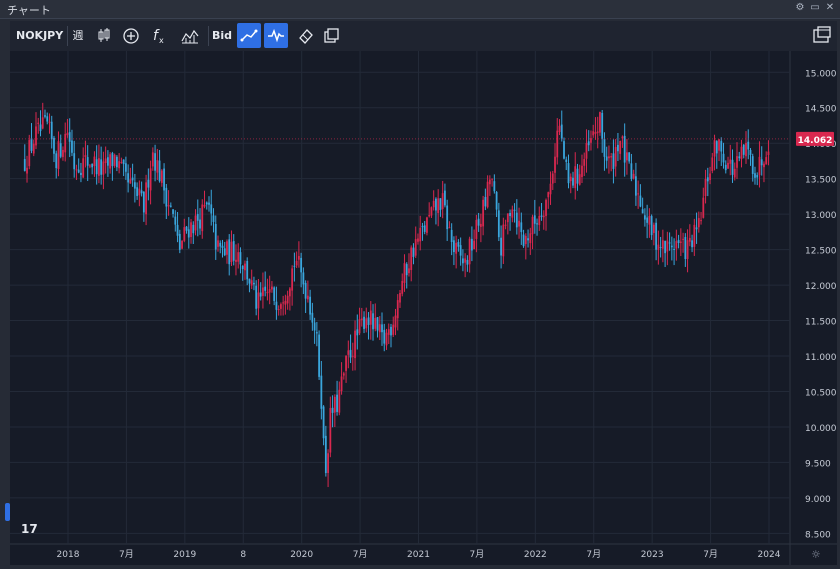  Describe the element at coordinates (301, 555) in the screenshot. I see `x-tick-label: 2020` at that location.